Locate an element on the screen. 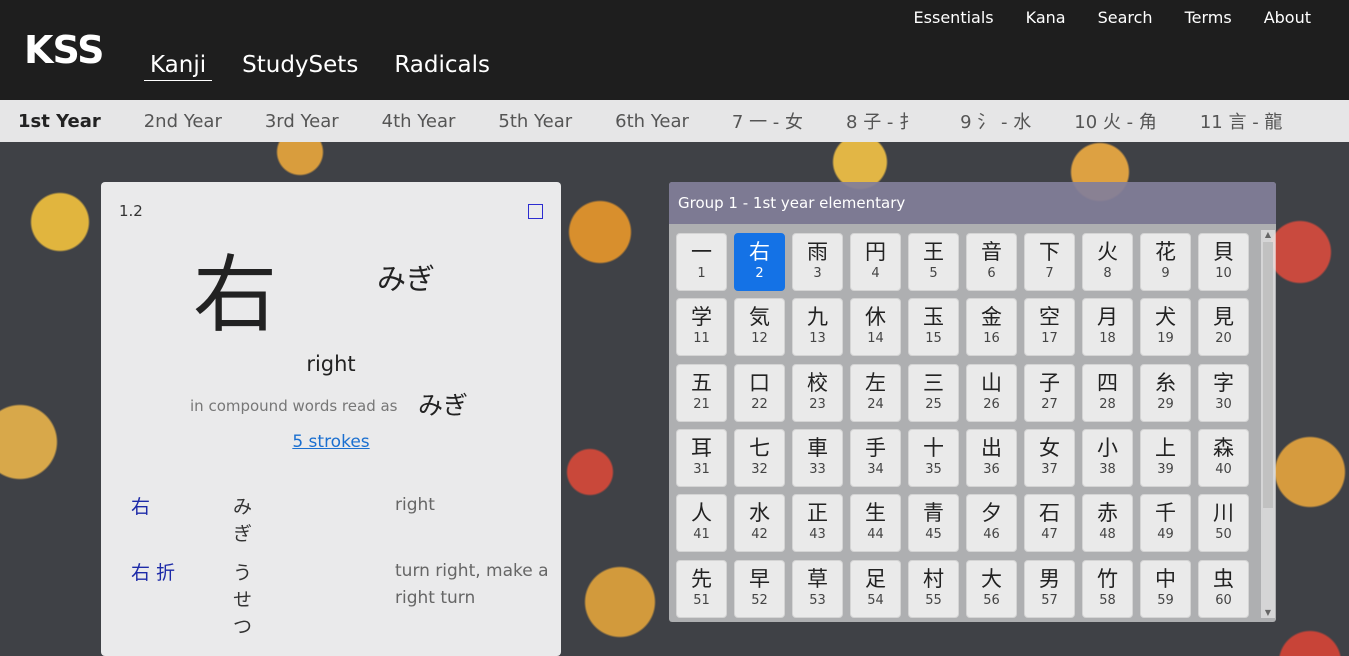 The image size is (1349, 656). kanji-tile: 虫 60 is located at coordinates (1223, 588).